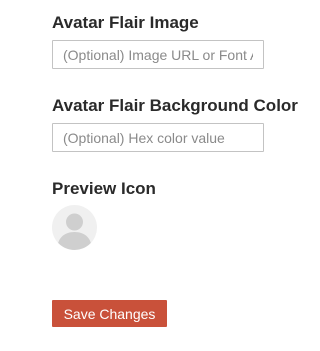 The width and height of the screenshot is (320, 351). Describe the element at coordinates (125, 22) in the screenshot. I see `flair-image-label: Avatar Flair Image` at that location.